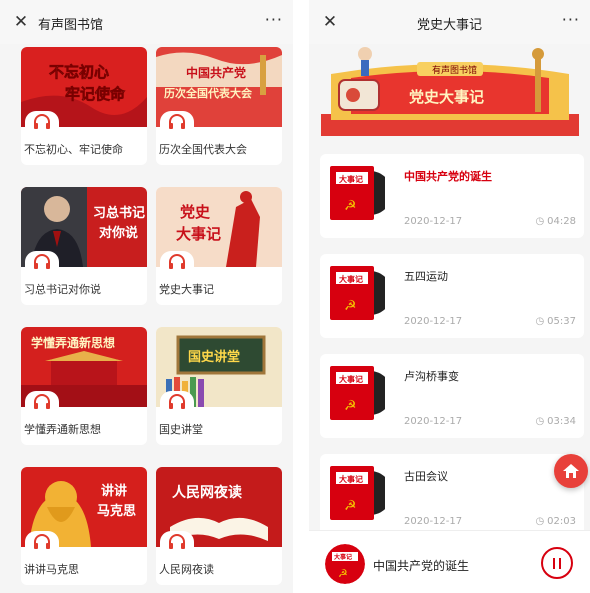 The image size is (590, 593). Describe the element at coordinates (421, 566) in the screenshot. I see `now-playing-title: 中国共产党的诞生` at that location.